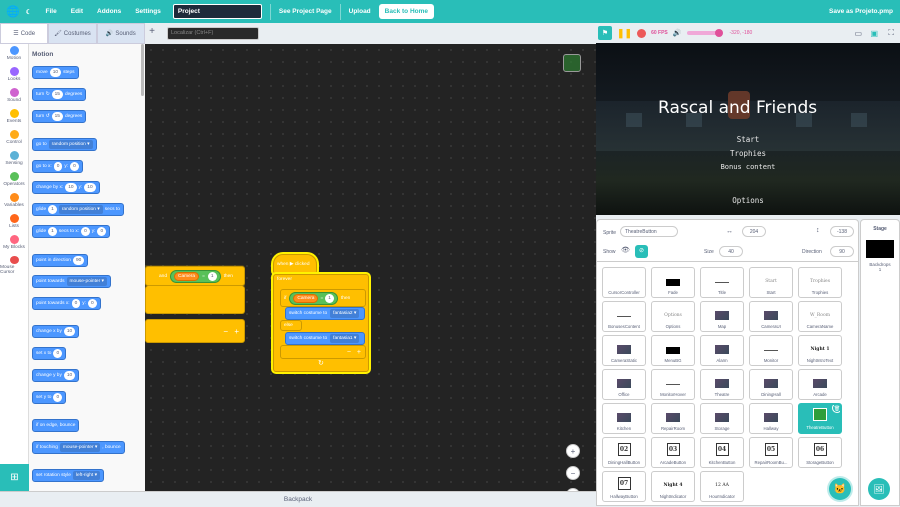  I want to click on costume-dropdown-1: fantasia2 ▾, so click(345, 313).